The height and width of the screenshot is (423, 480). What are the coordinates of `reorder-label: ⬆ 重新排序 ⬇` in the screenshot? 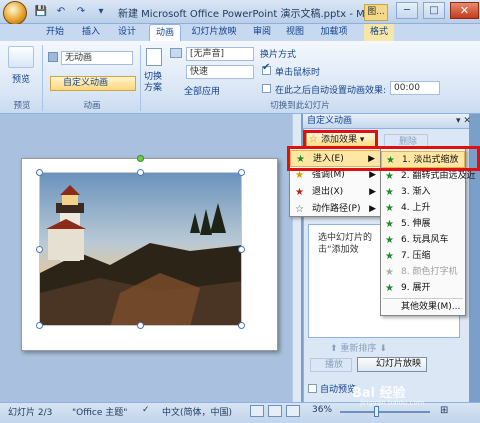 It's located at (358, 347).